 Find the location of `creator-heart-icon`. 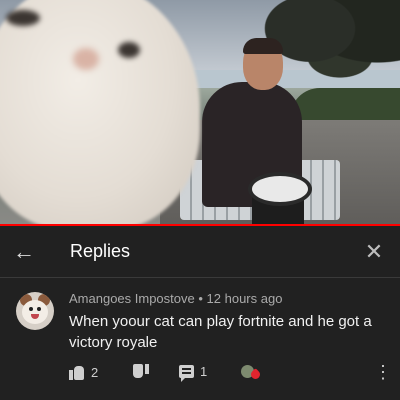

creator-heart-icon is located at coordinates (251, 372).